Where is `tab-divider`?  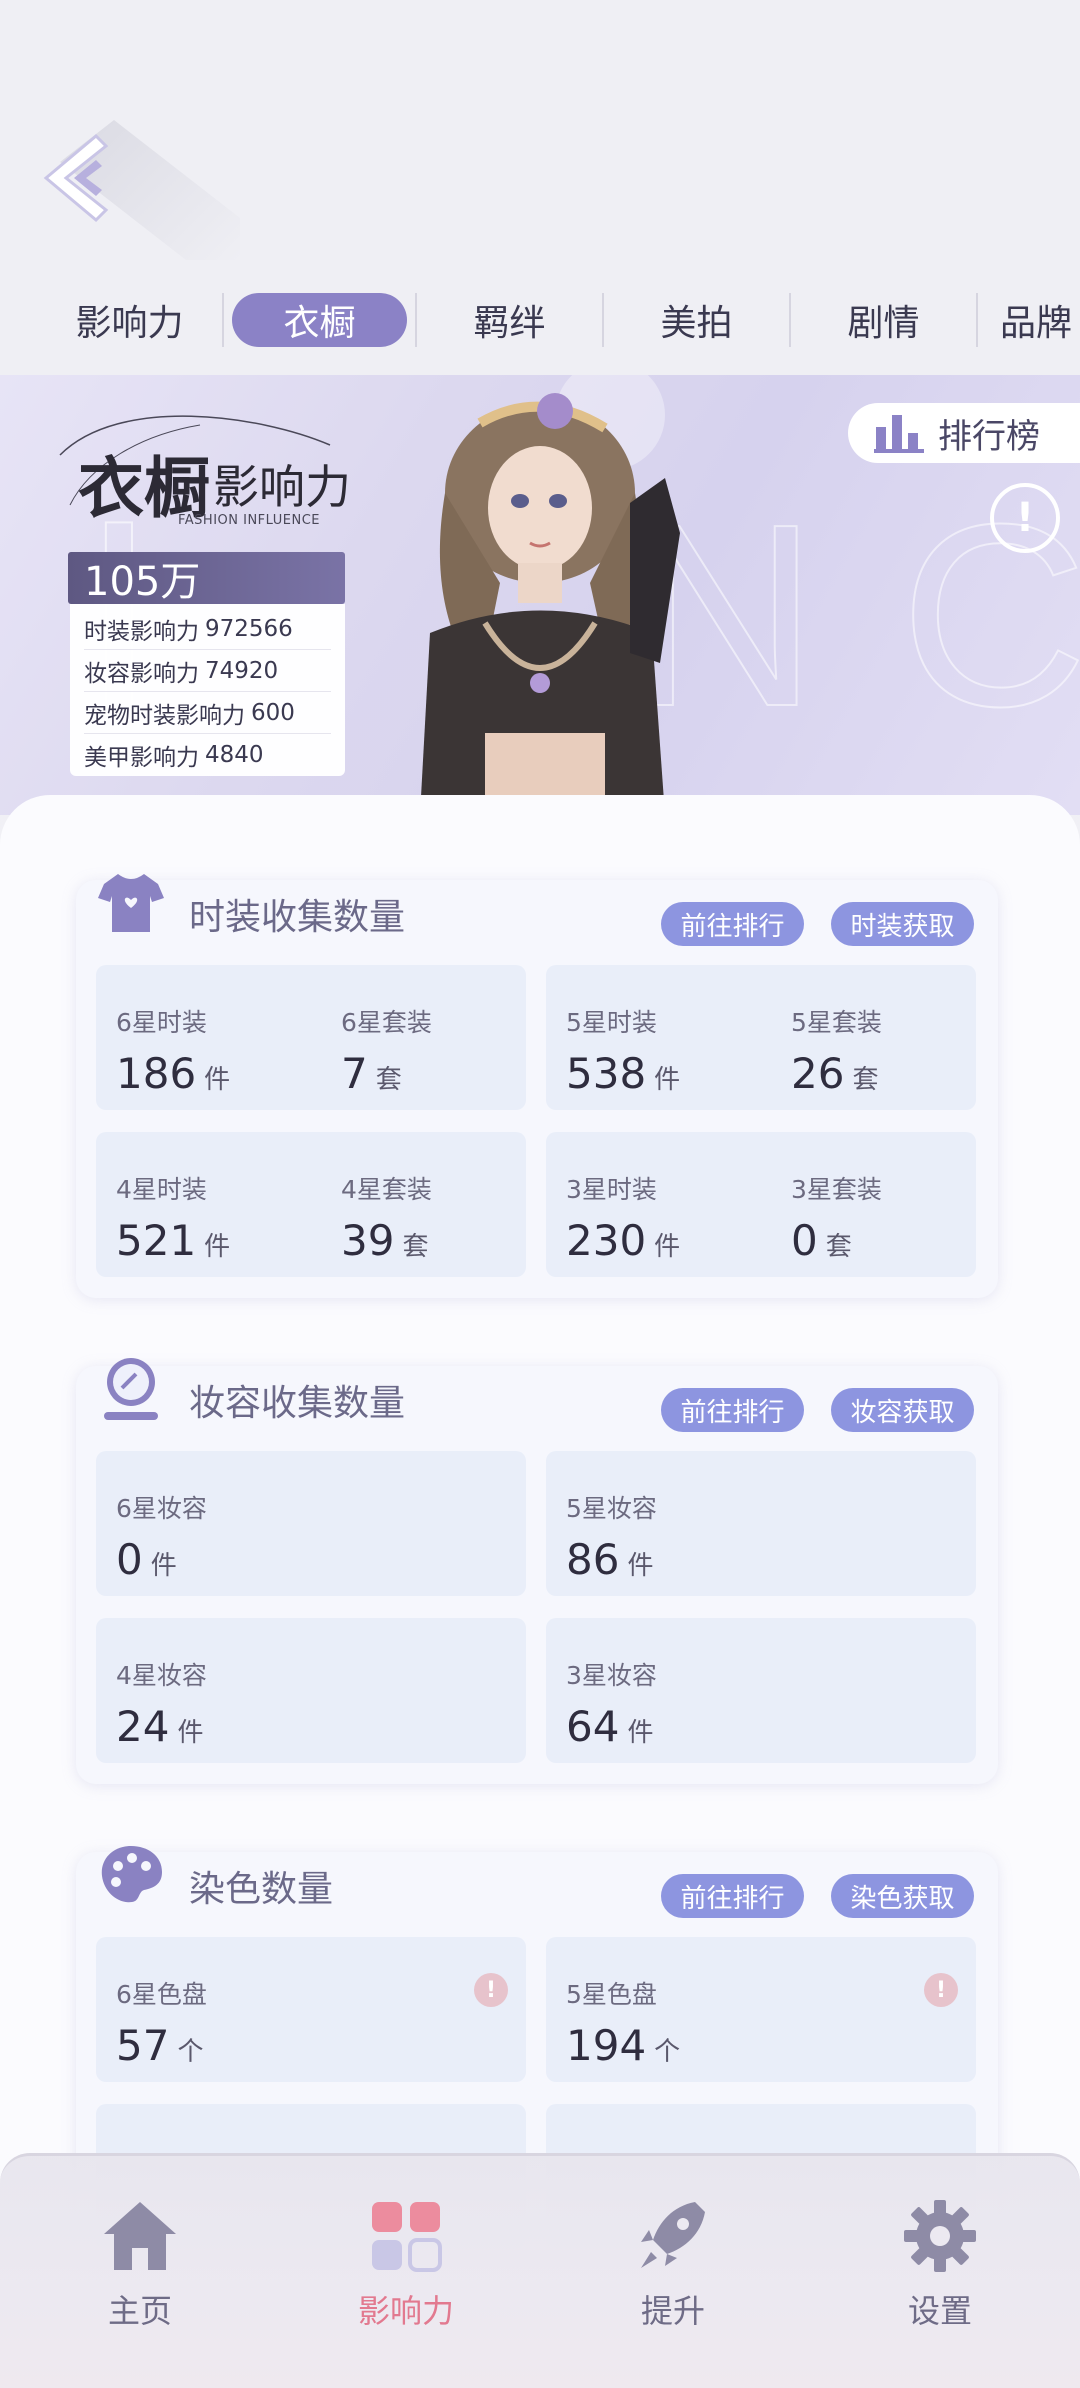
tab-divider is located at coordinates (223, 320).